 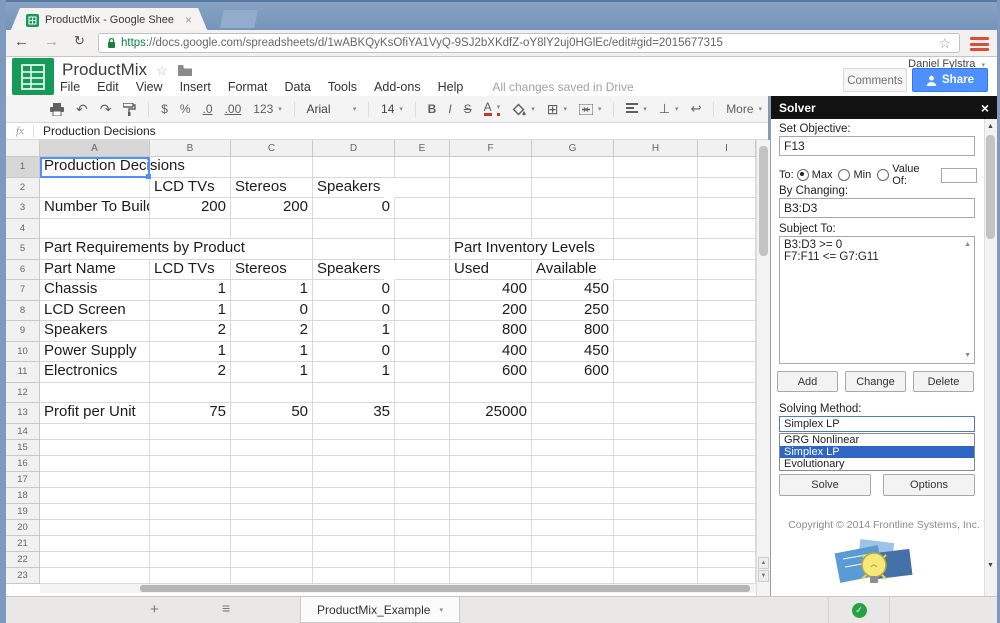 What do you see at coordinates (727, 351) in the screenshot?
I see `cell-I10` at bounding box center [727, 351].